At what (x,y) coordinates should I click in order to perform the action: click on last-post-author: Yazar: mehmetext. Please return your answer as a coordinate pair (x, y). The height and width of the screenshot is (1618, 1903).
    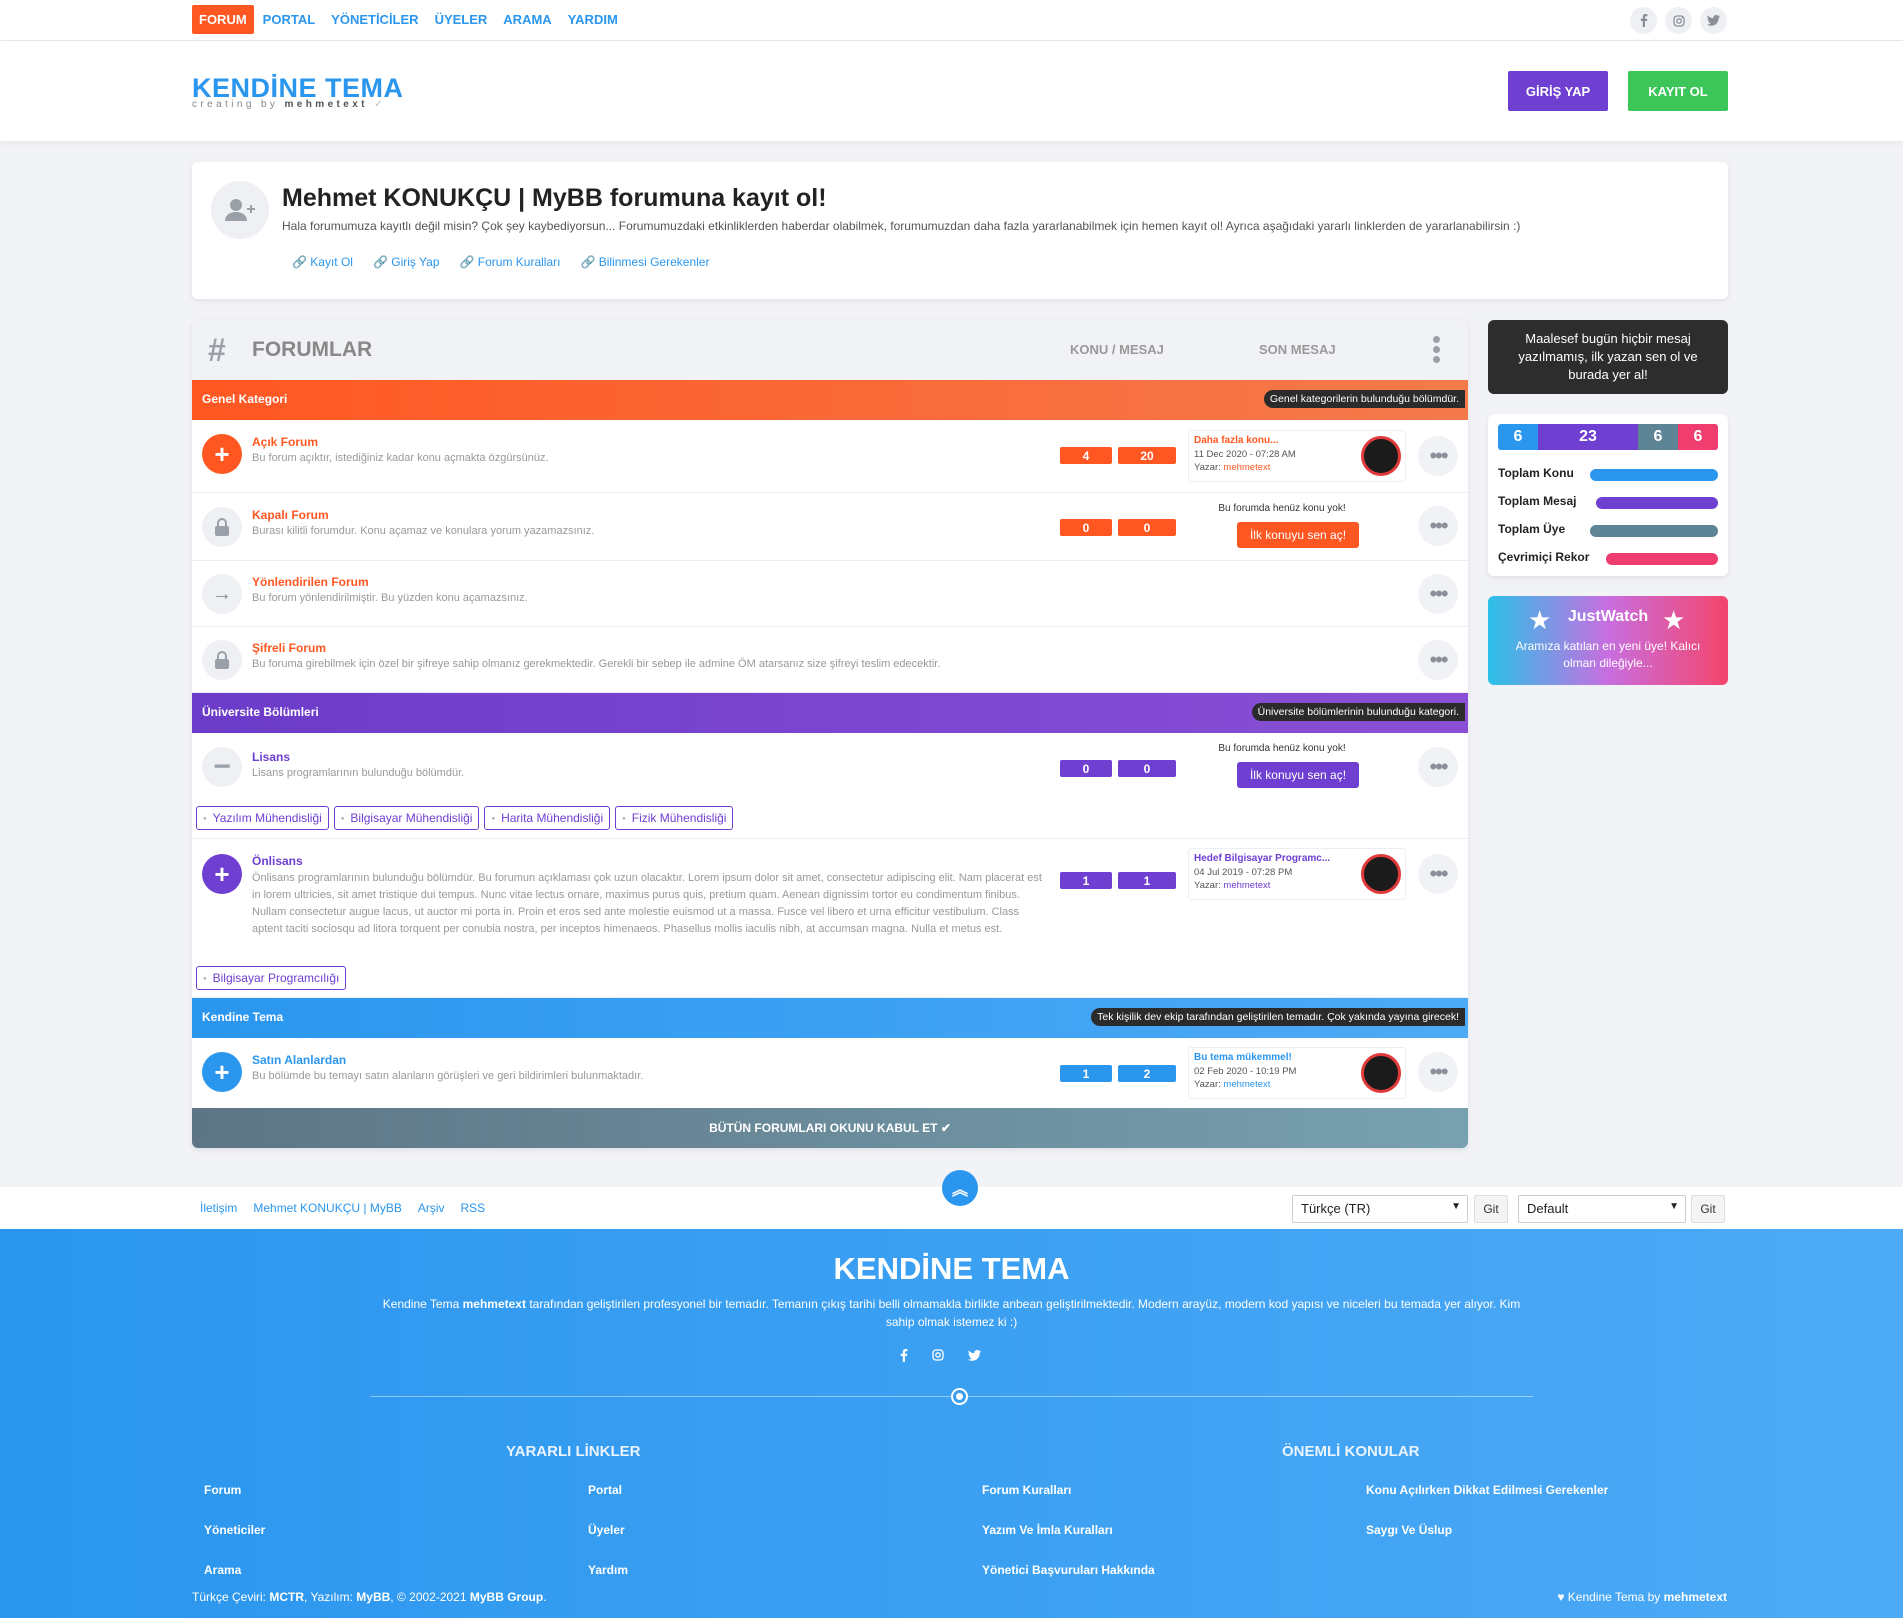
    Looking at the image, I should click on (1232, 1084).